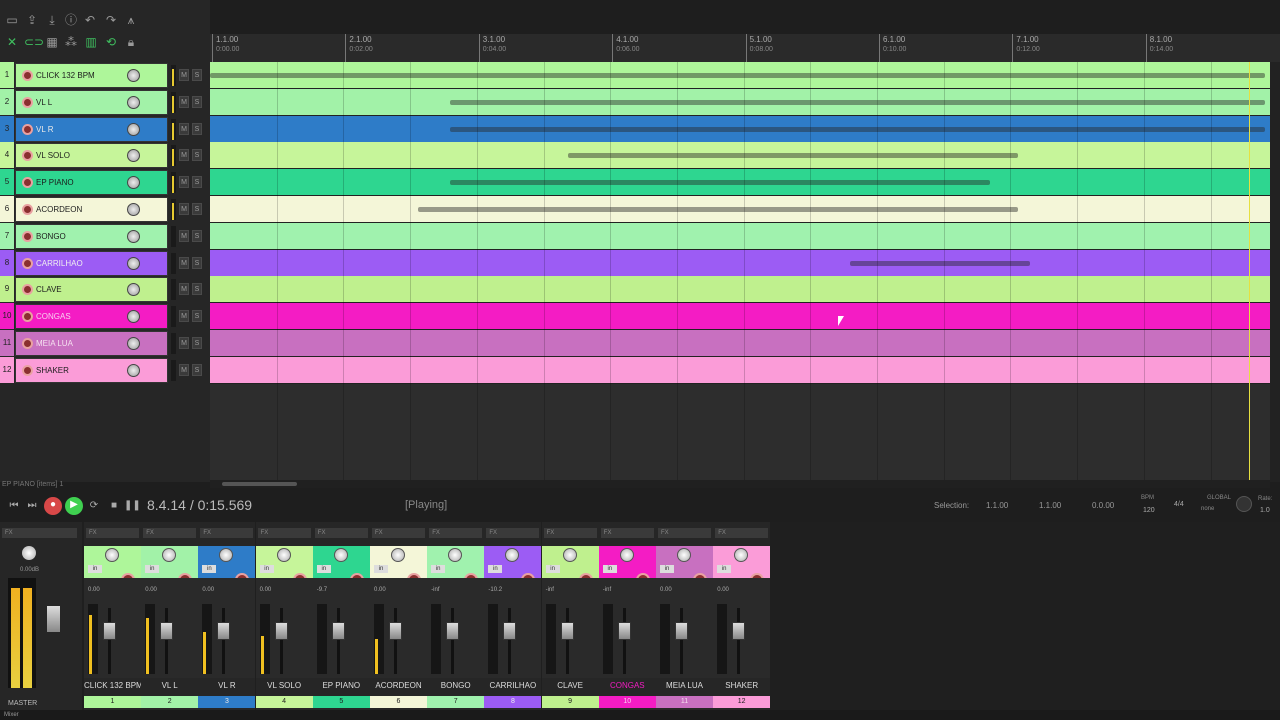 This screenshot has height=720, width=1280. What do you see at coordinates (1275, 272) in the screenshot?
I see `vertical-scrollbar` at bounding box center [1275, 272].